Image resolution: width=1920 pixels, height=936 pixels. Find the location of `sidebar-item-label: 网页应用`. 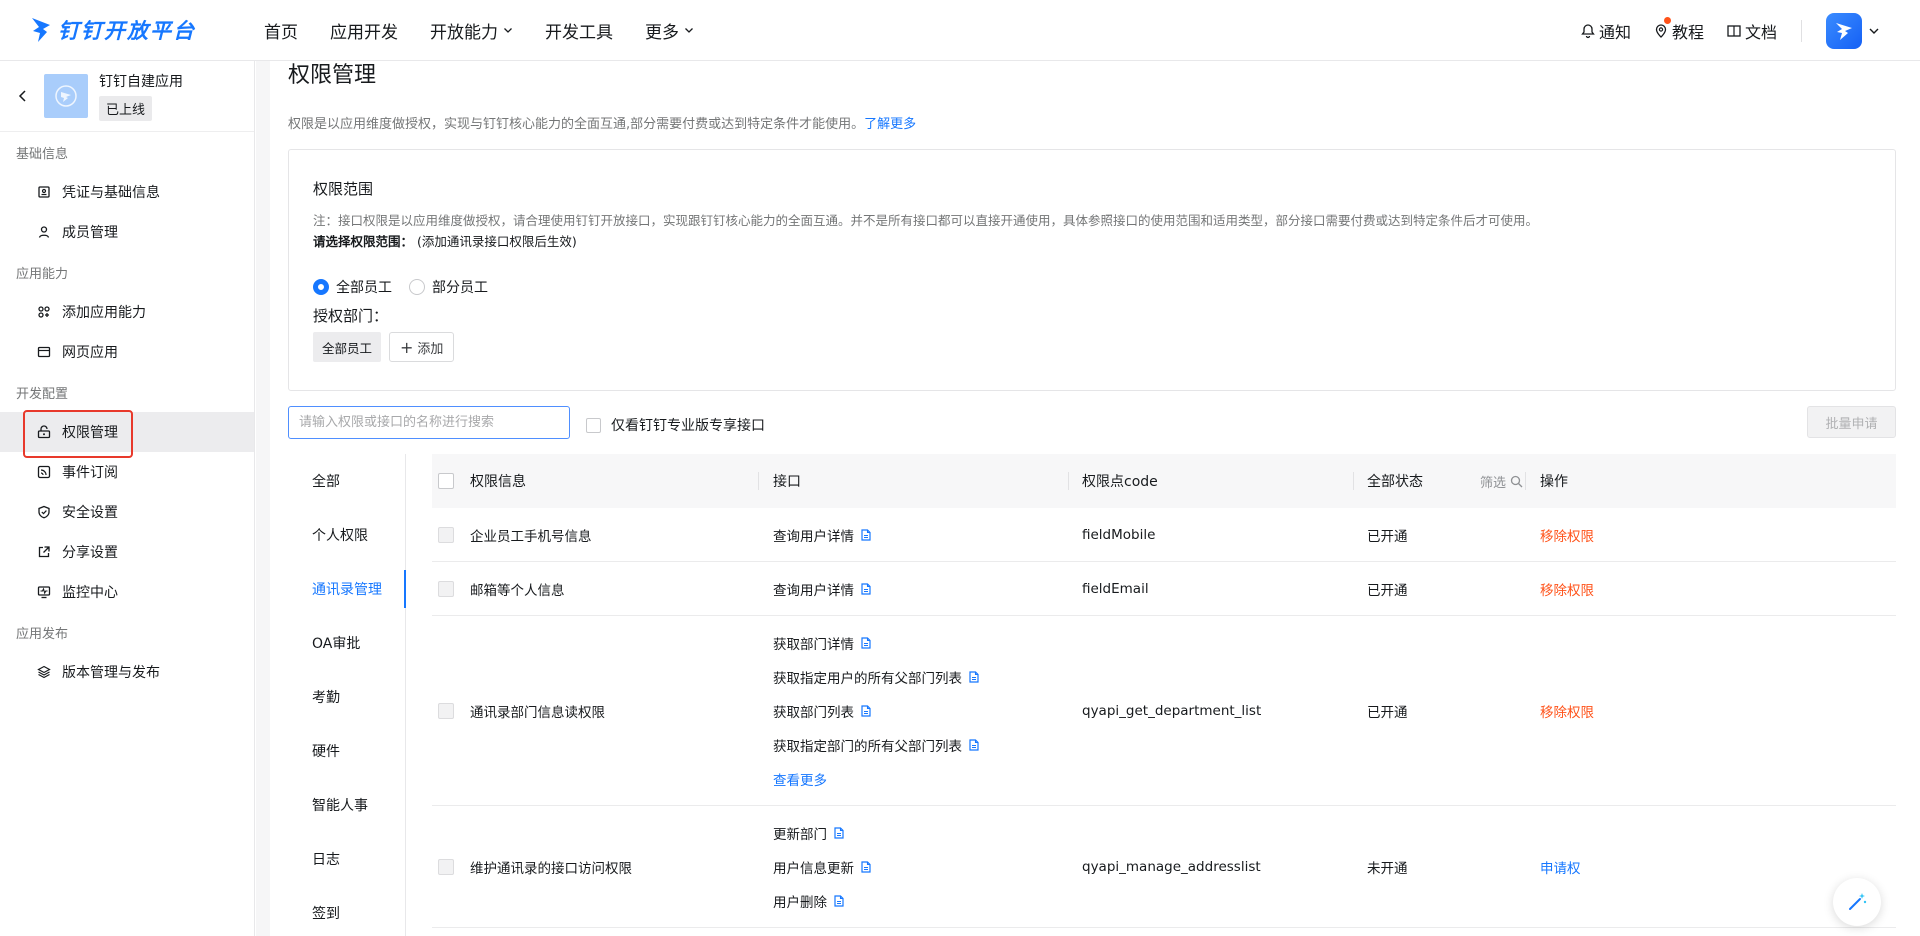

sidebar-item-label: 网页应用 is located at coordinates (90, 353).